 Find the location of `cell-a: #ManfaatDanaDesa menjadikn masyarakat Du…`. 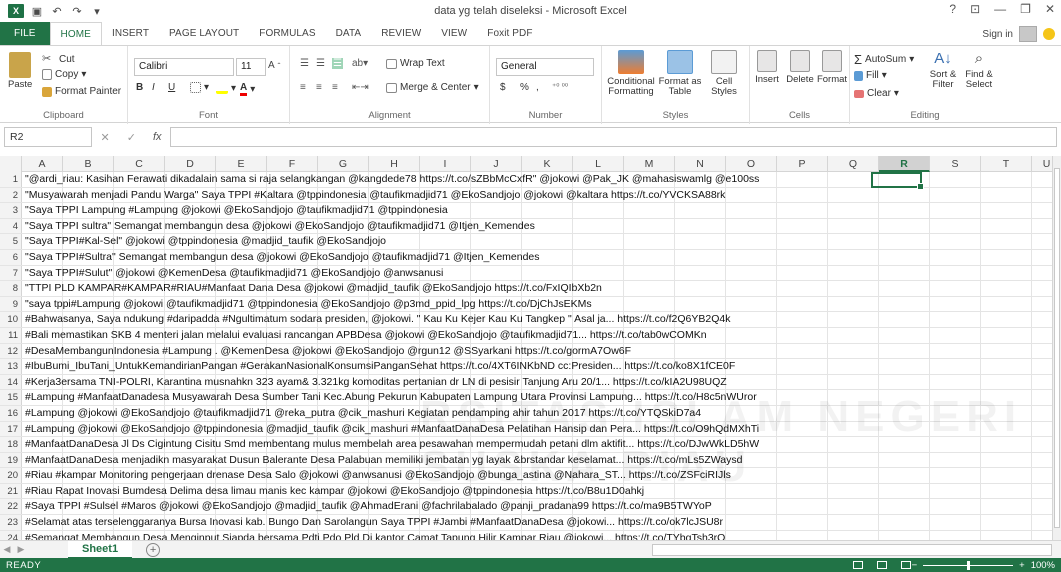

cell-a: #ManfaatDanaDesa menjadikn masyarakat Du… is located at coordinates (383, 460).